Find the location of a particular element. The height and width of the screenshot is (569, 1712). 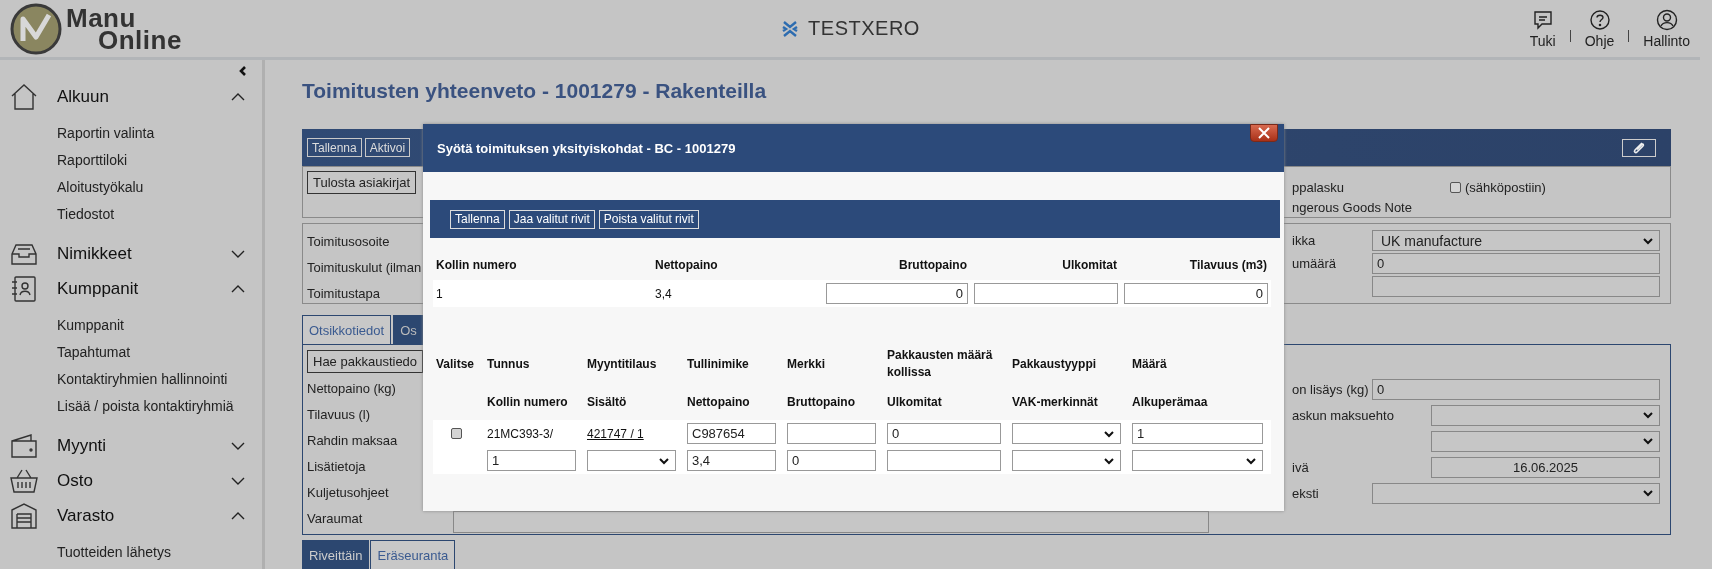

warehouse-icon is located at coordinates (24, 515).